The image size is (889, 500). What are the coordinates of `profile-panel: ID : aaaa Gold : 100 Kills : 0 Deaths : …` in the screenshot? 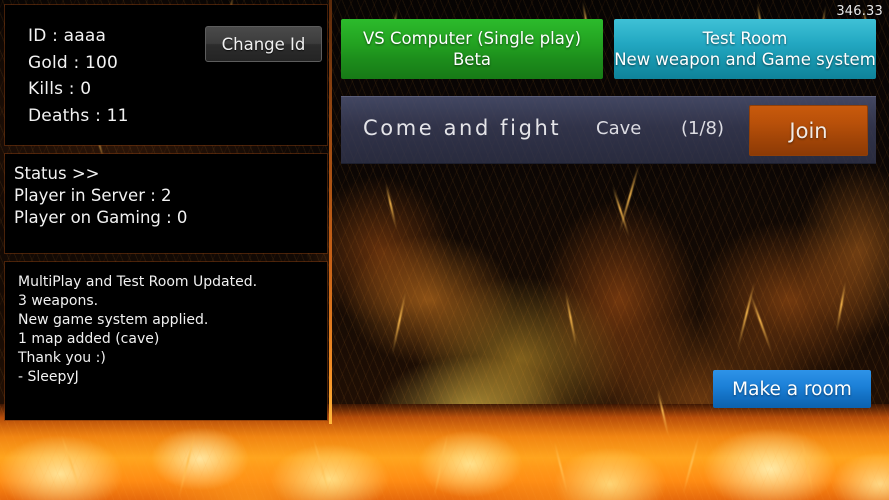 It's located at (166, 75).